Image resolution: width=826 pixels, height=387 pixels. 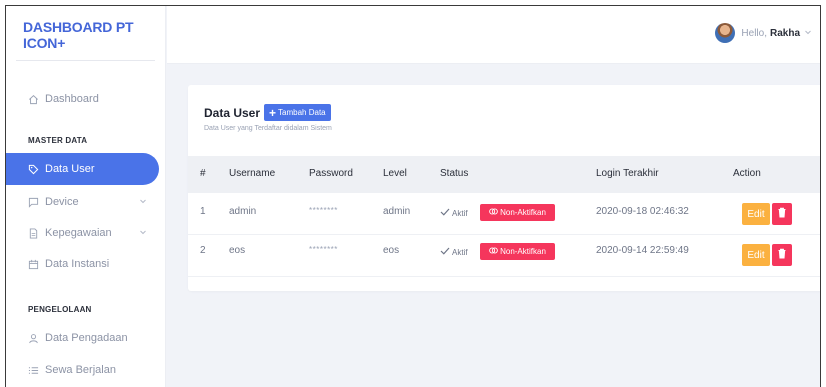 I want to click on username-cell: admin, so click(x=243, y=211).